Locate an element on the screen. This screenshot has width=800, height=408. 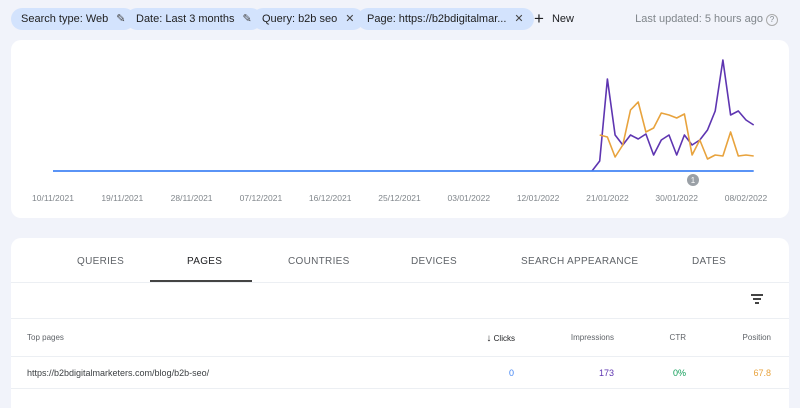
column-header-clicks: ↓ Clicks is located at coordinates (500, 338).